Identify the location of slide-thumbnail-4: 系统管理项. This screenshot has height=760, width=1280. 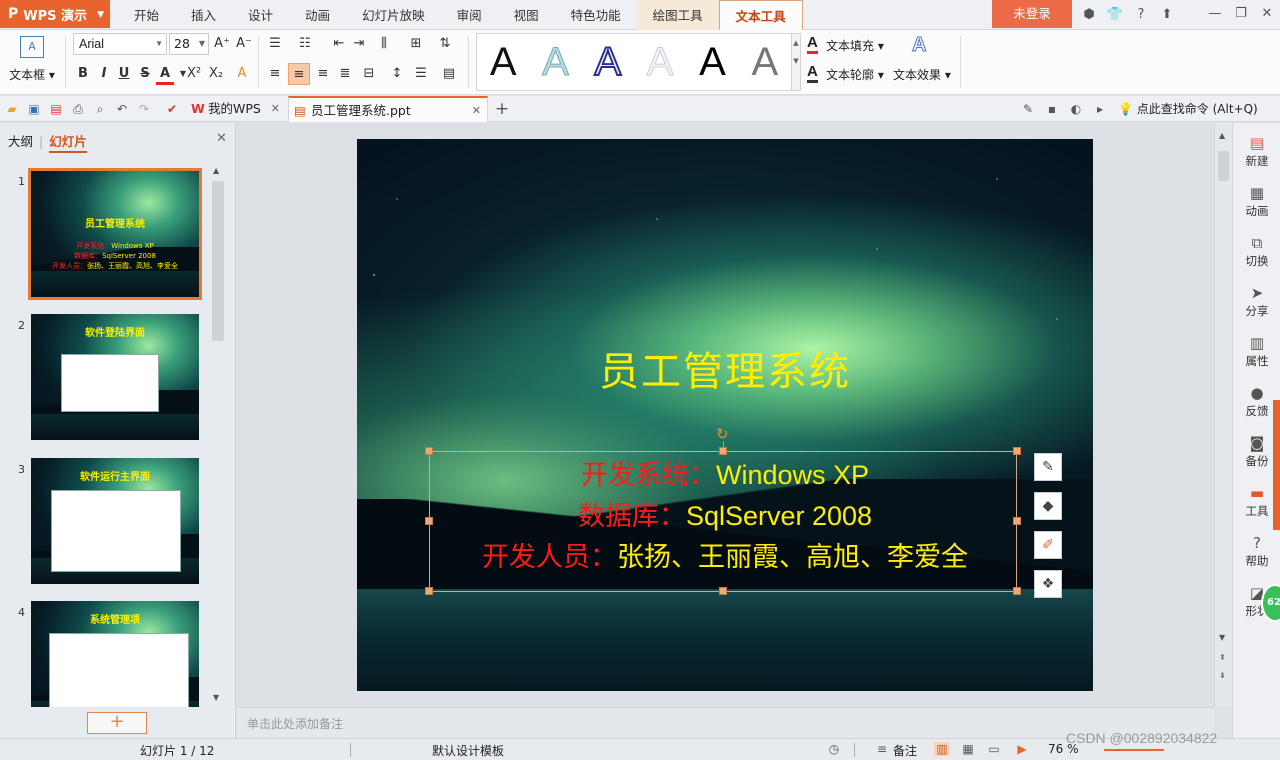
(115, 654).